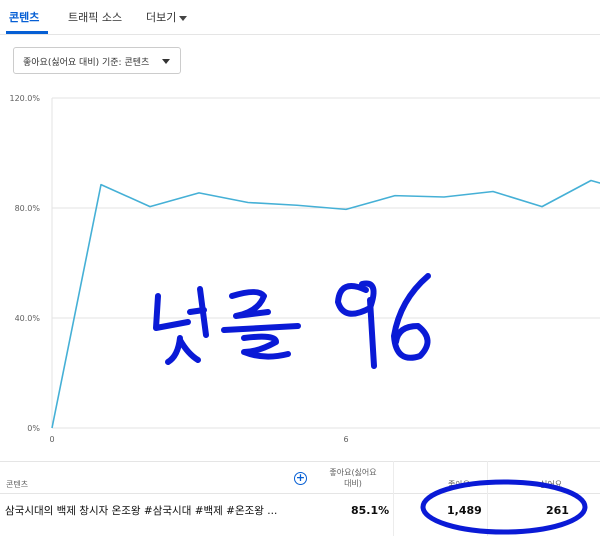 This screenshot has height=536, width=600. I want to click on y-tick-label: 40.0%, so click(28, 318).